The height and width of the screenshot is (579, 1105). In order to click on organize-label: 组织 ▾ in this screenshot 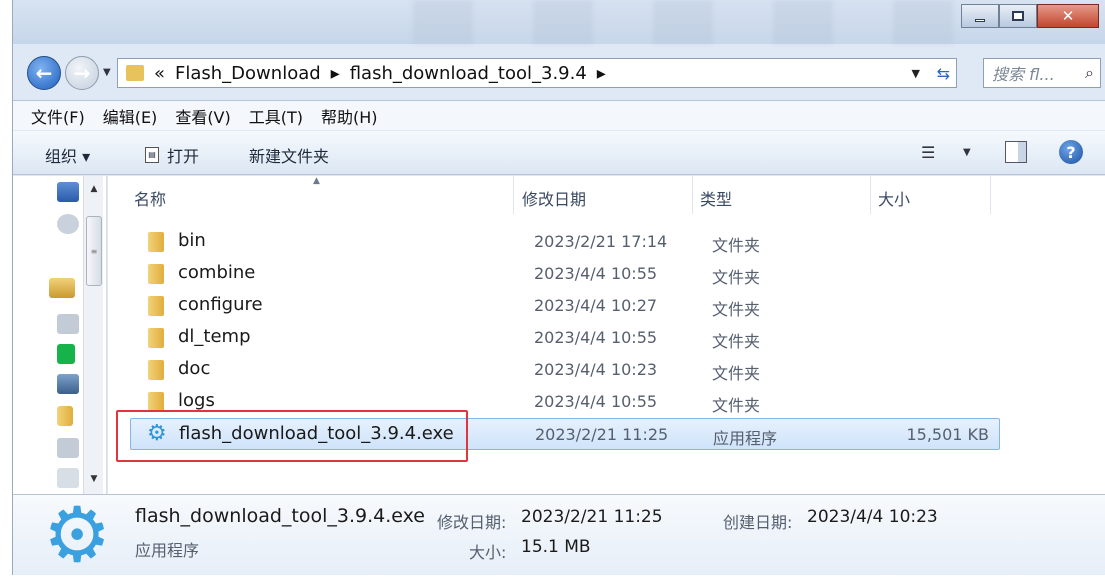, I will do `click(68, 156)`.